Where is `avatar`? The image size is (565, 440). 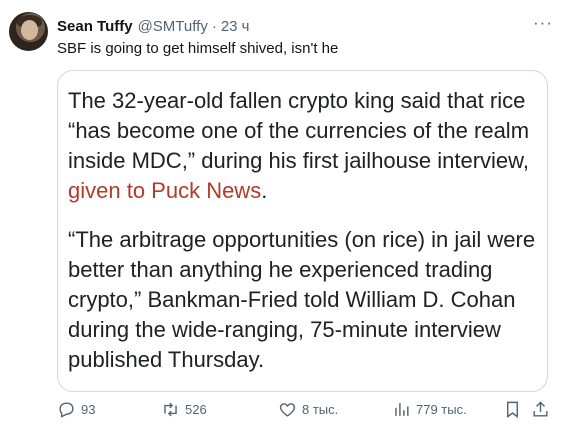
avatar is located at coordinates (28, 31).